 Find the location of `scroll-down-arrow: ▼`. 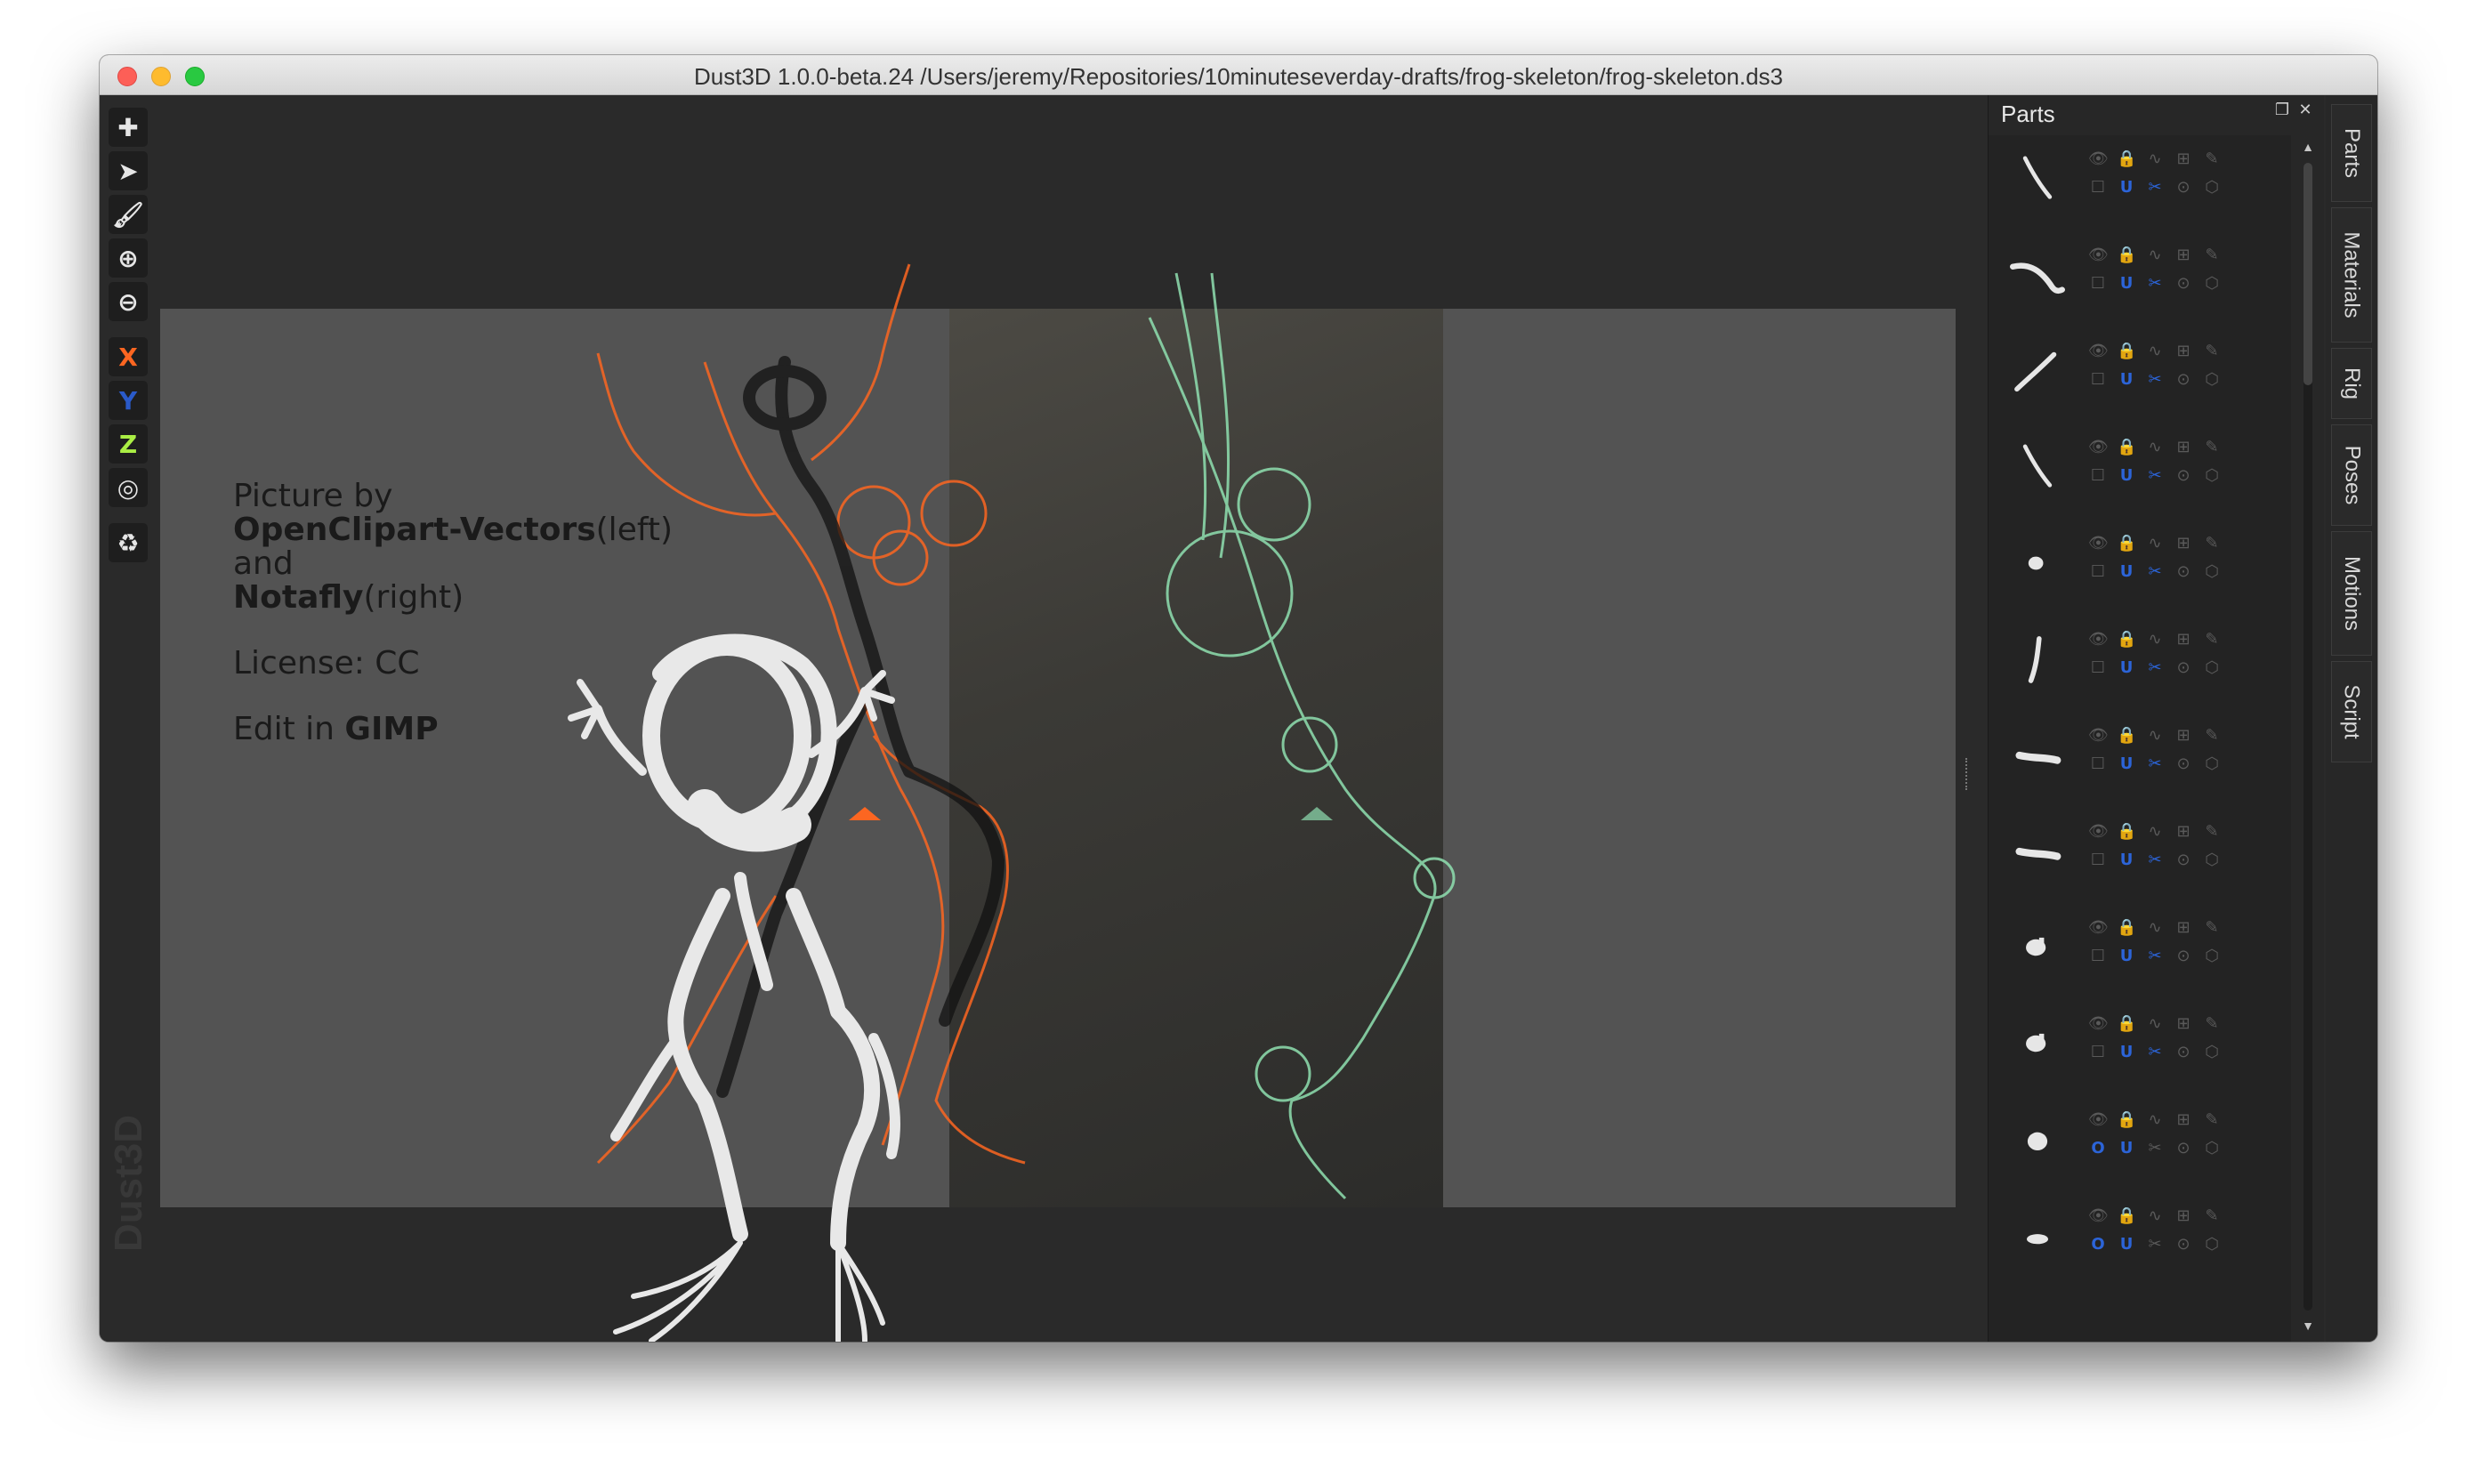

scroll-down-arrow: ▼ is located at coordinates (2308, 1327).